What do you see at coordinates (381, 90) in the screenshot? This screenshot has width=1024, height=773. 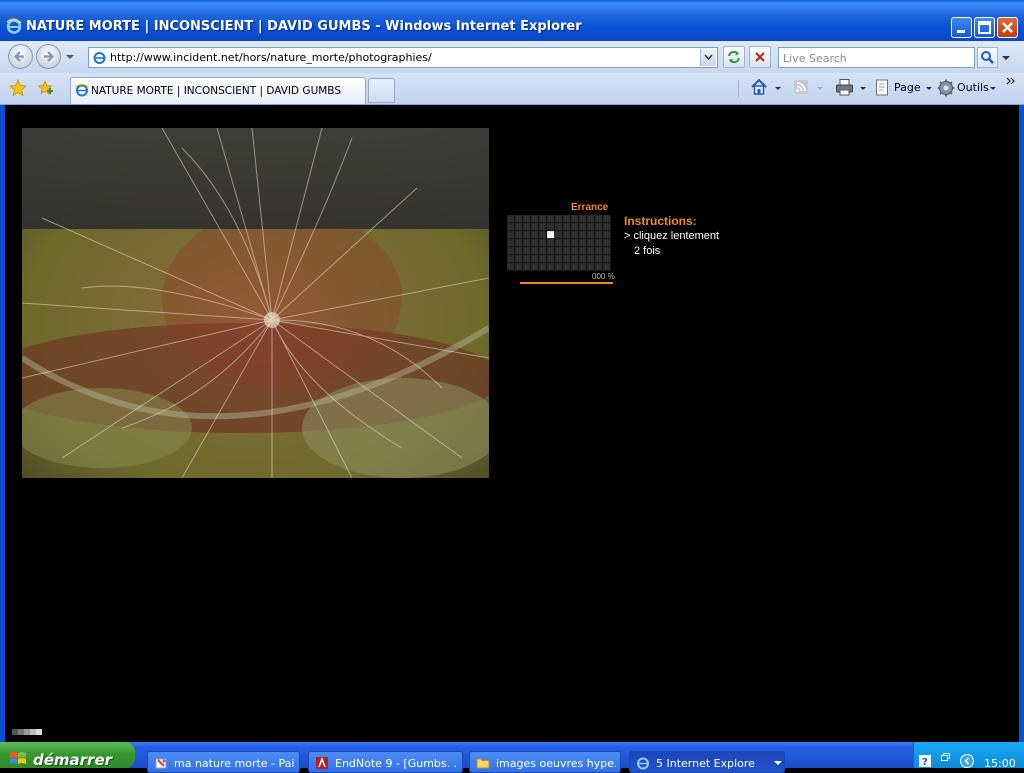 I see `new-tab-button` at bounding box center [381, 90].